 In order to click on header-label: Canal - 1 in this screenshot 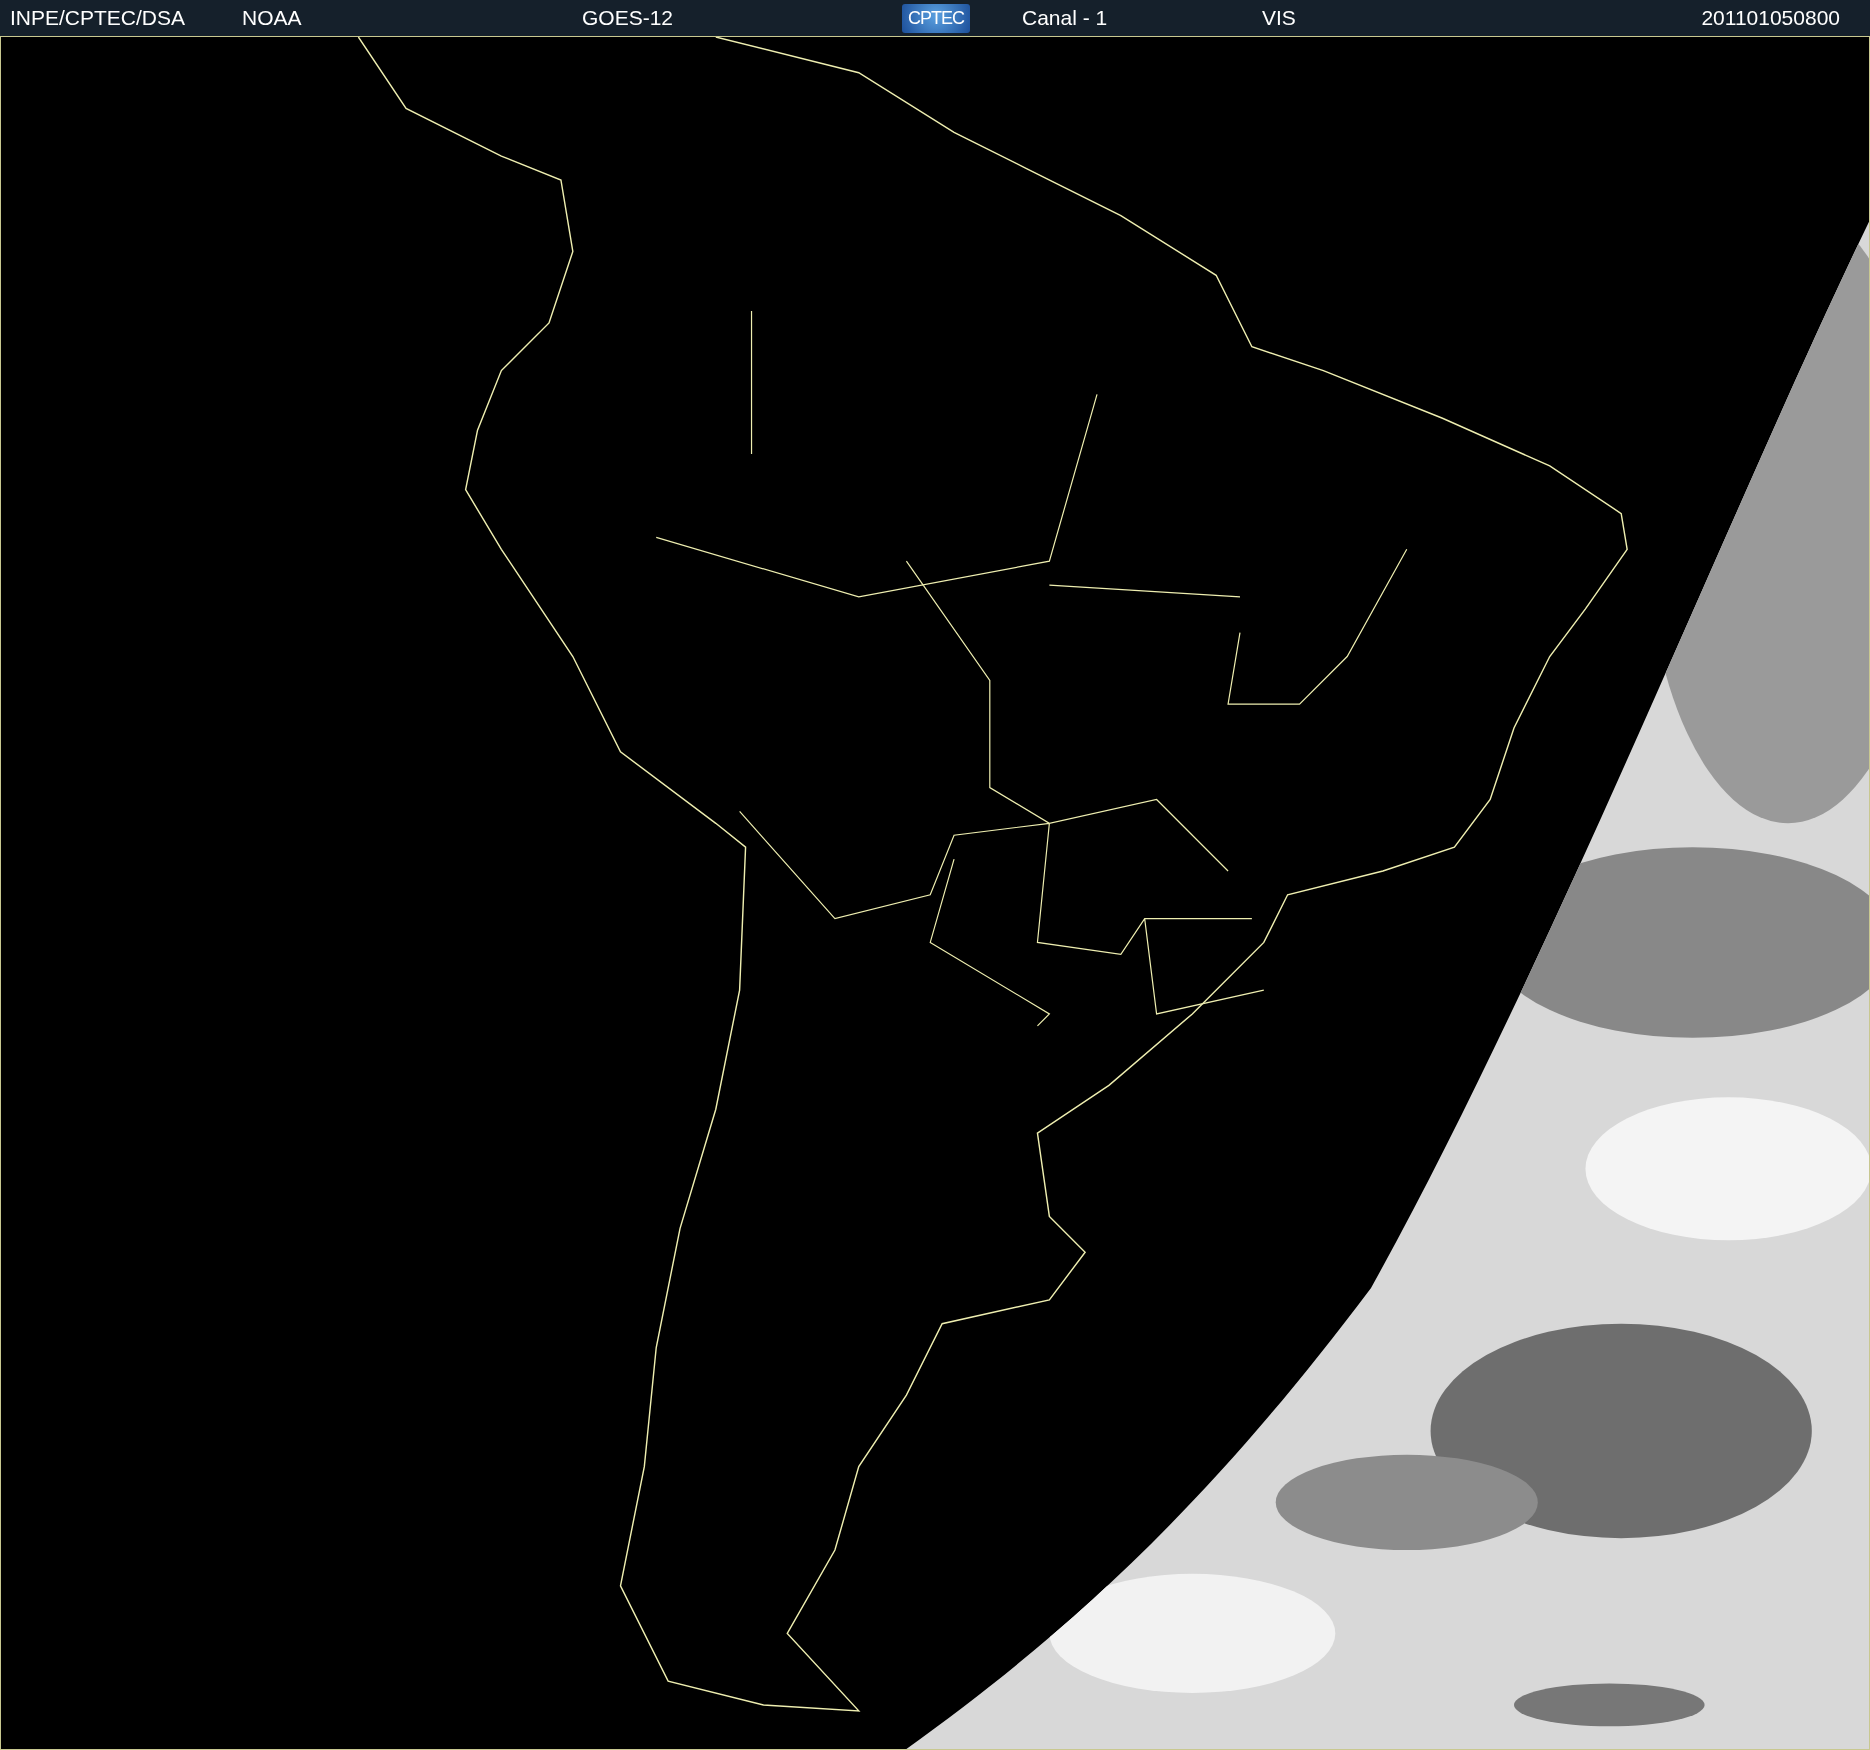, I will do `click(1065, 18)`.